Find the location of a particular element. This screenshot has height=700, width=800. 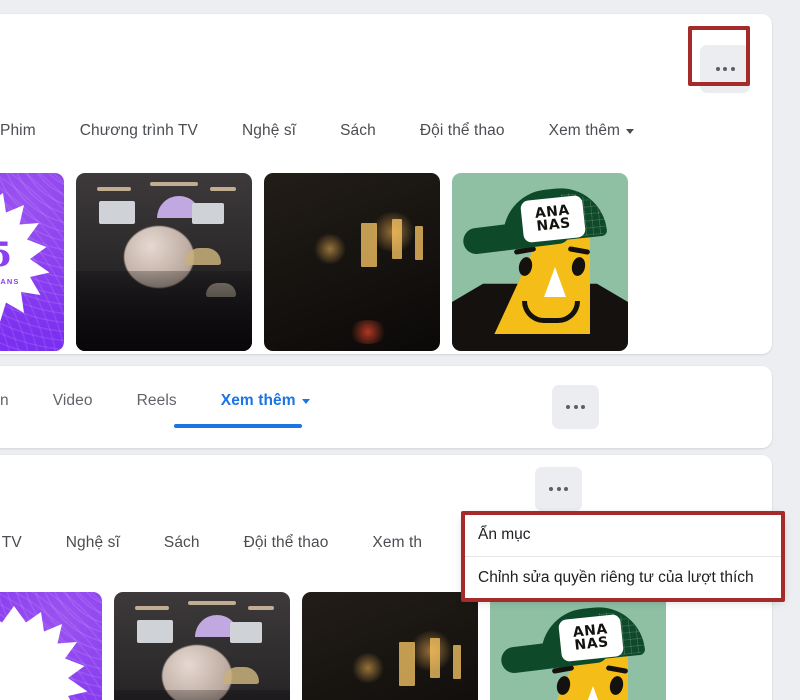

tab-reels: Reels is located at coordinates (157, 401).